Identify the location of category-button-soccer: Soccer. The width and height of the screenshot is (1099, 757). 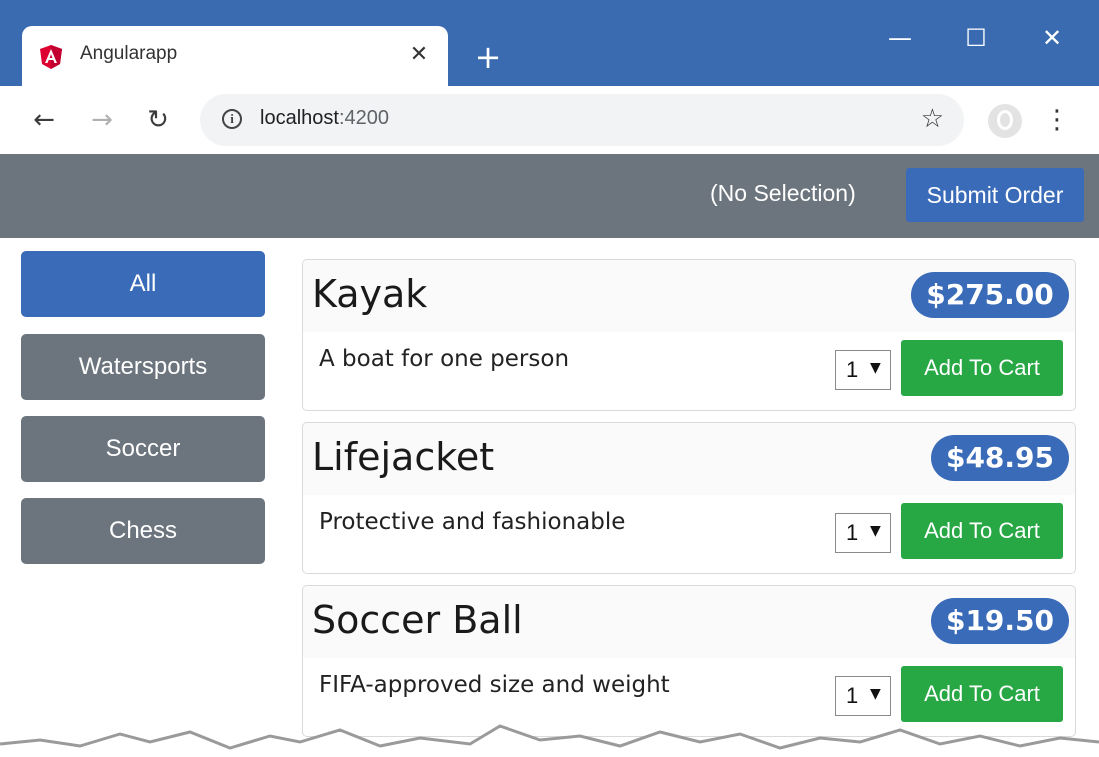
(143, 449).